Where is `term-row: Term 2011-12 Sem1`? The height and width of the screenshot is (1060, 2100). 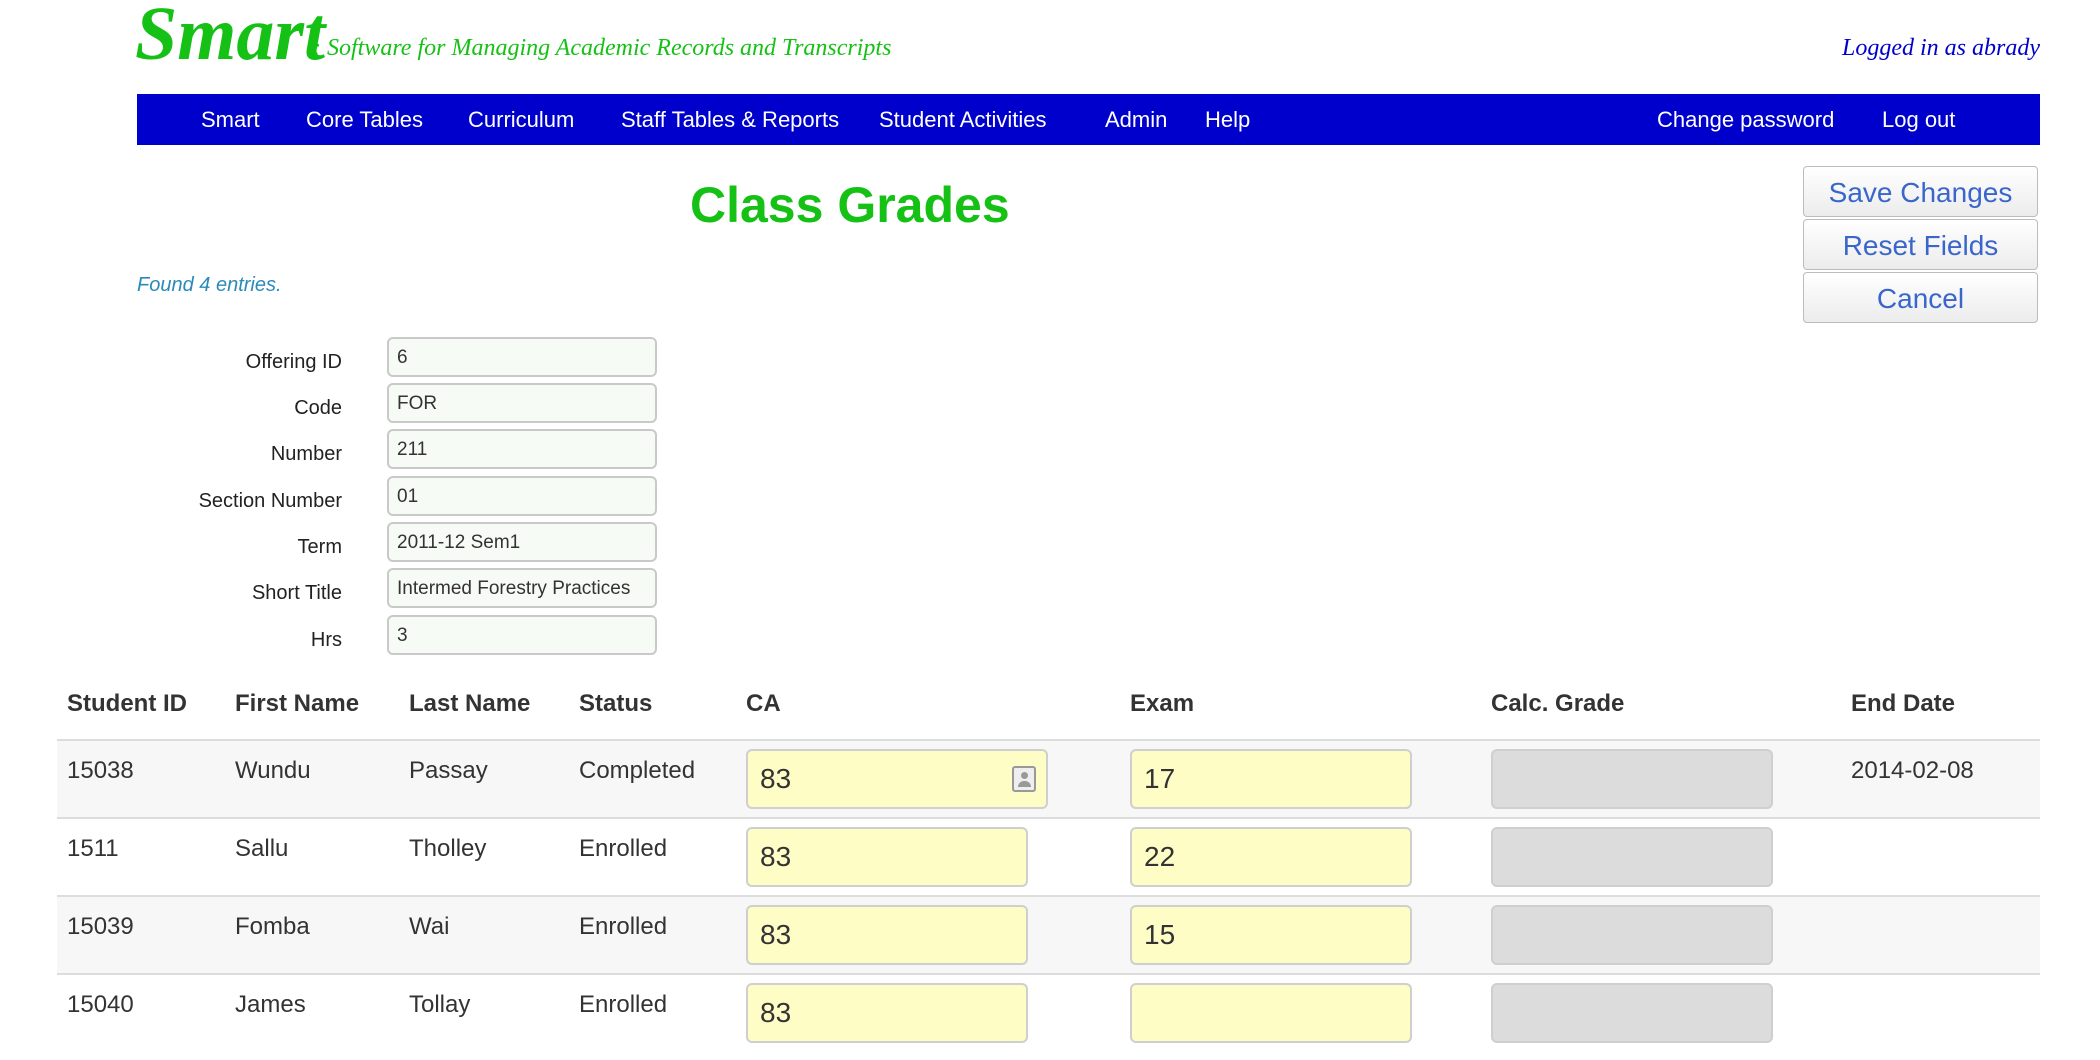
term-row: Term 2011-12 Sem1 is located at coordinates (397, 542).